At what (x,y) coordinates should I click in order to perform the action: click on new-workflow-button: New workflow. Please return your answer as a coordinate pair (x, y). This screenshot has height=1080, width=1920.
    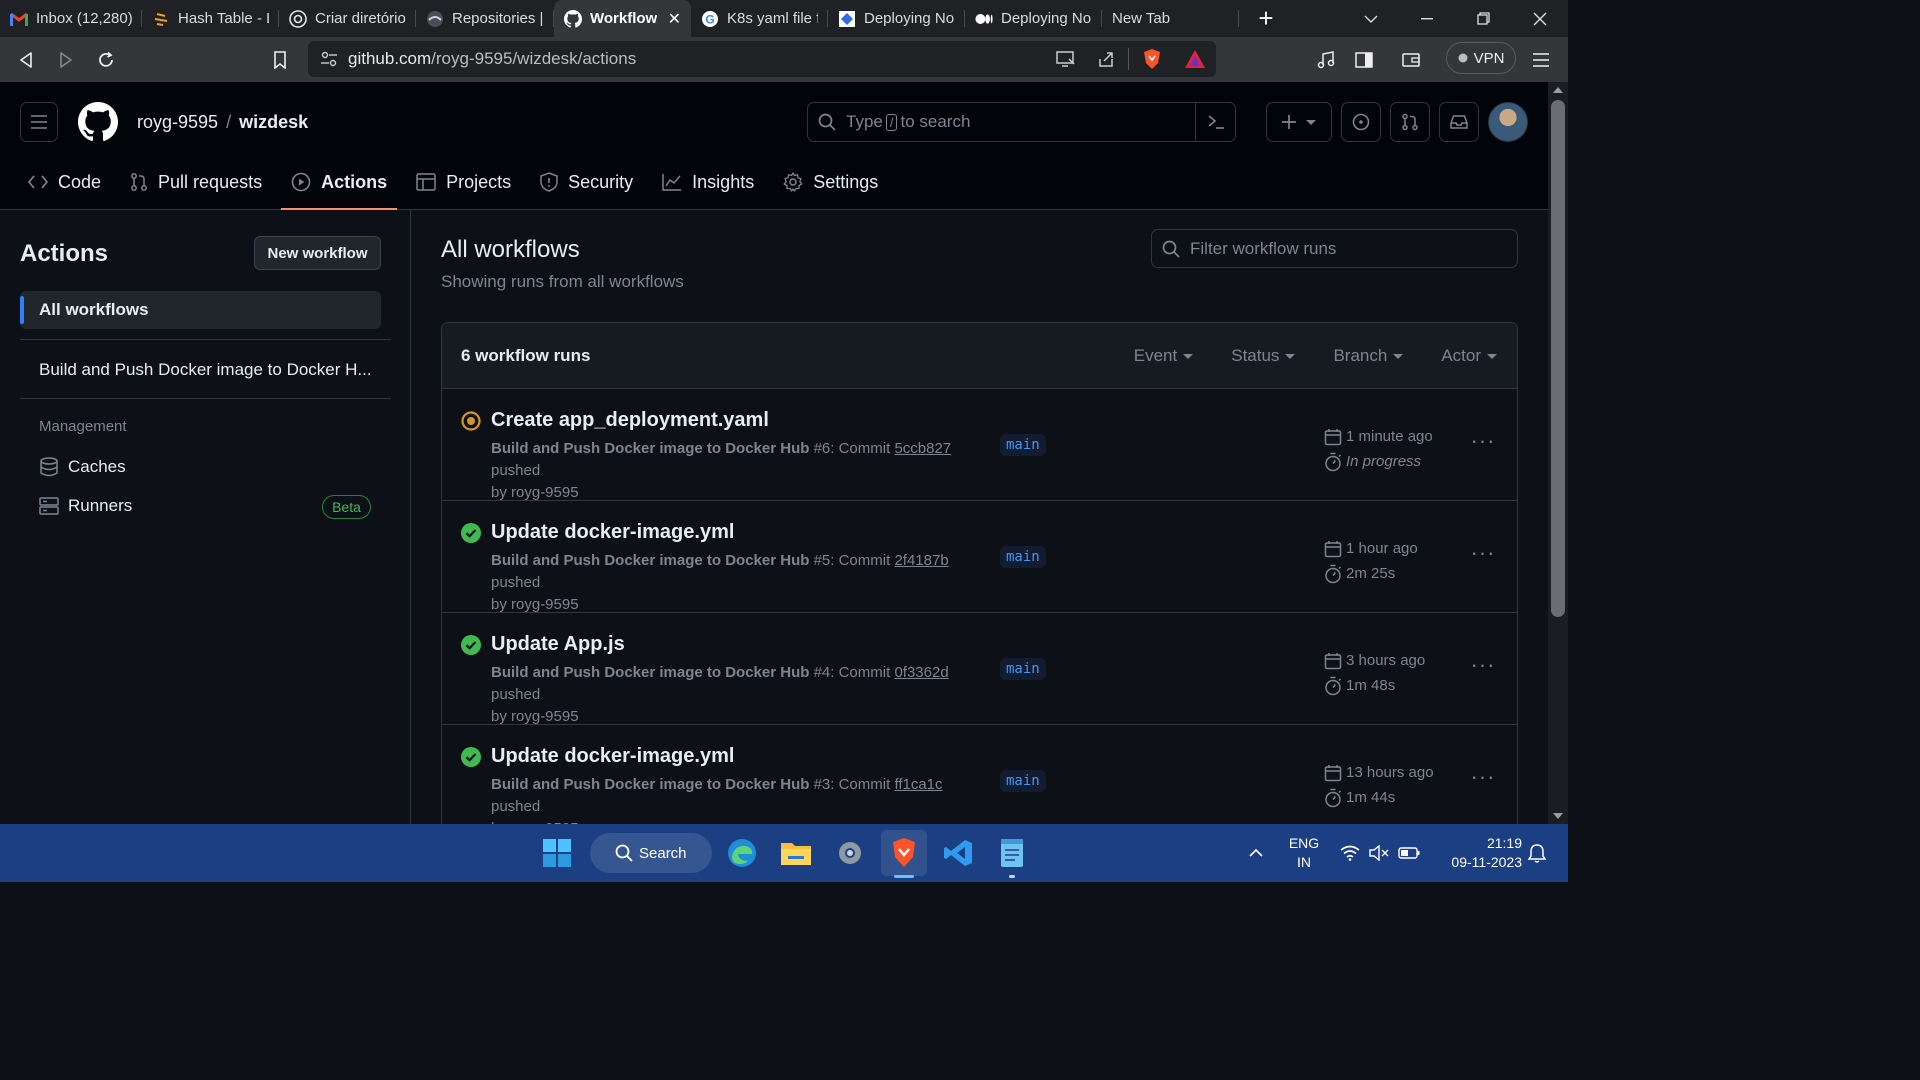
    Looking at the image, I should click on (317, 253).